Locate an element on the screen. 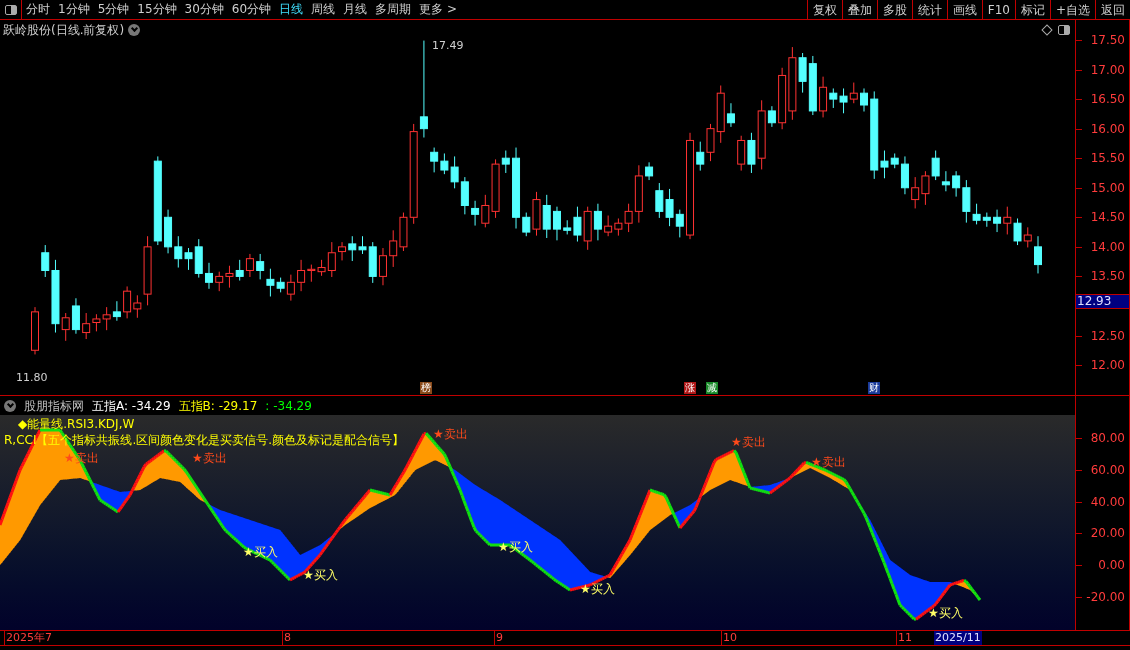  price-axis-label: 14.50 is located at coordinates (1107, 217).